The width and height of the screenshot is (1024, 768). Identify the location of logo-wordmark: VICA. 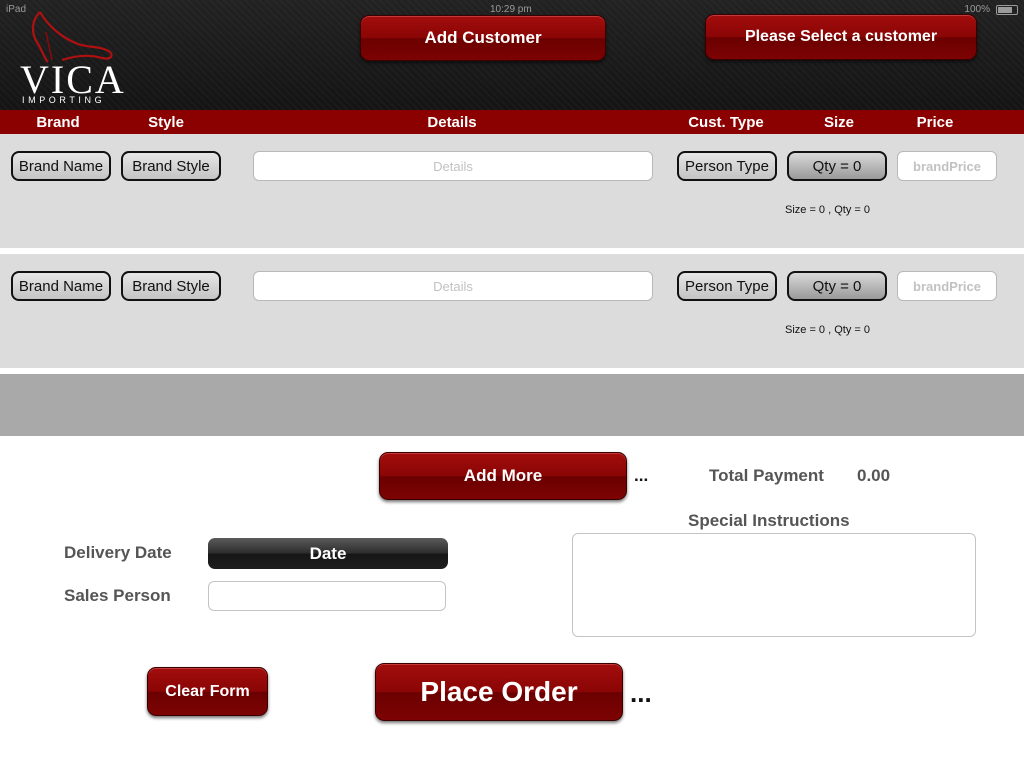
(73, 79).